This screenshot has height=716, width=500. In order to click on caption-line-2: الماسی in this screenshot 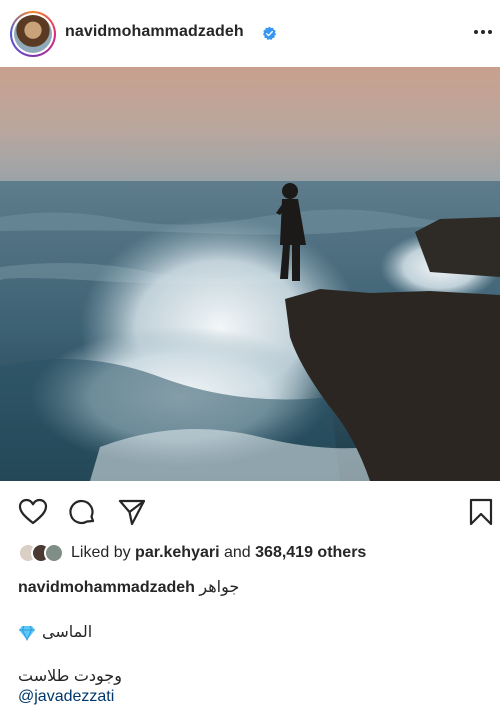, I will do `click(55, 632)`.